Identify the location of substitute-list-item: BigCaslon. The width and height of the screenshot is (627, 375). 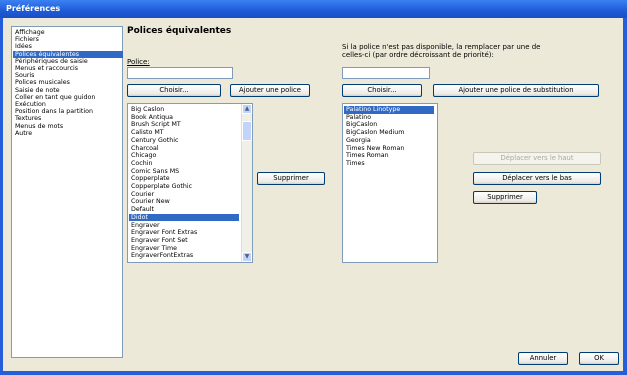
(389, 125).